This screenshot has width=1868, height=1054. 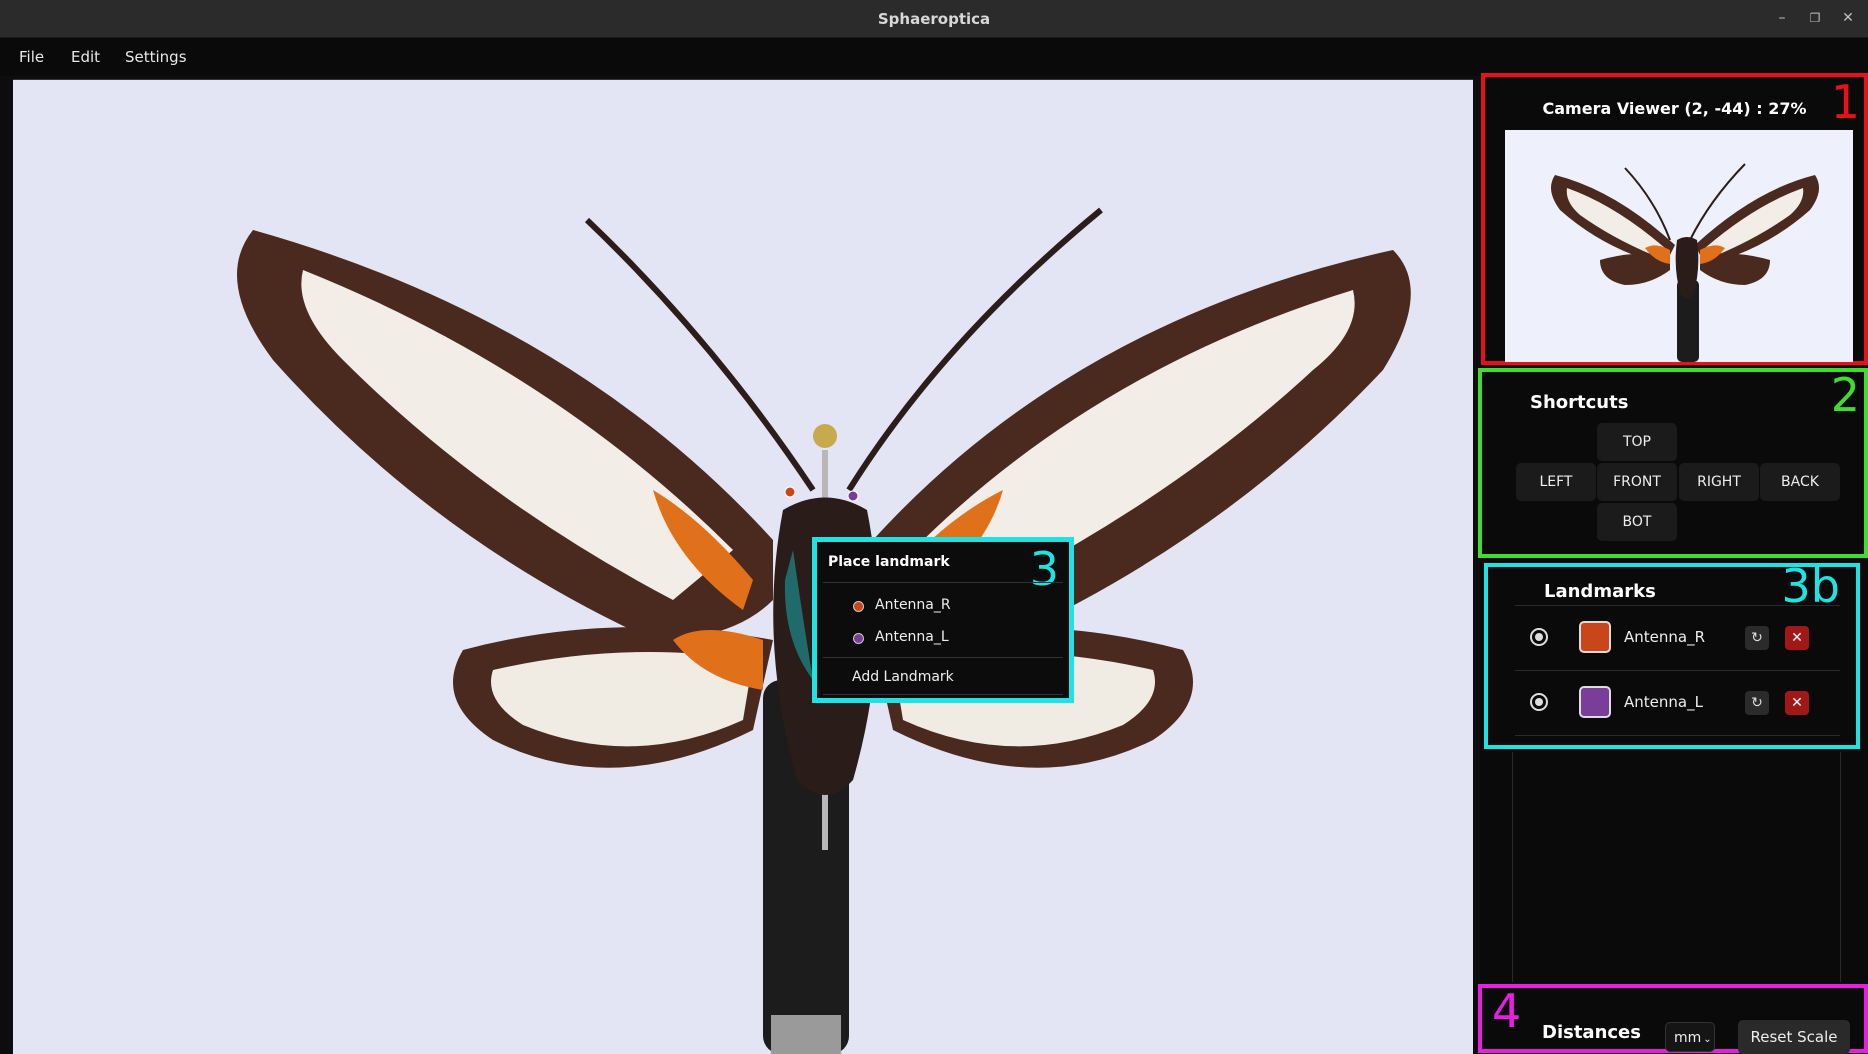 I want to click on landmark-row: Antenna_L ↻ ✕, so click(x=1677, y=703).